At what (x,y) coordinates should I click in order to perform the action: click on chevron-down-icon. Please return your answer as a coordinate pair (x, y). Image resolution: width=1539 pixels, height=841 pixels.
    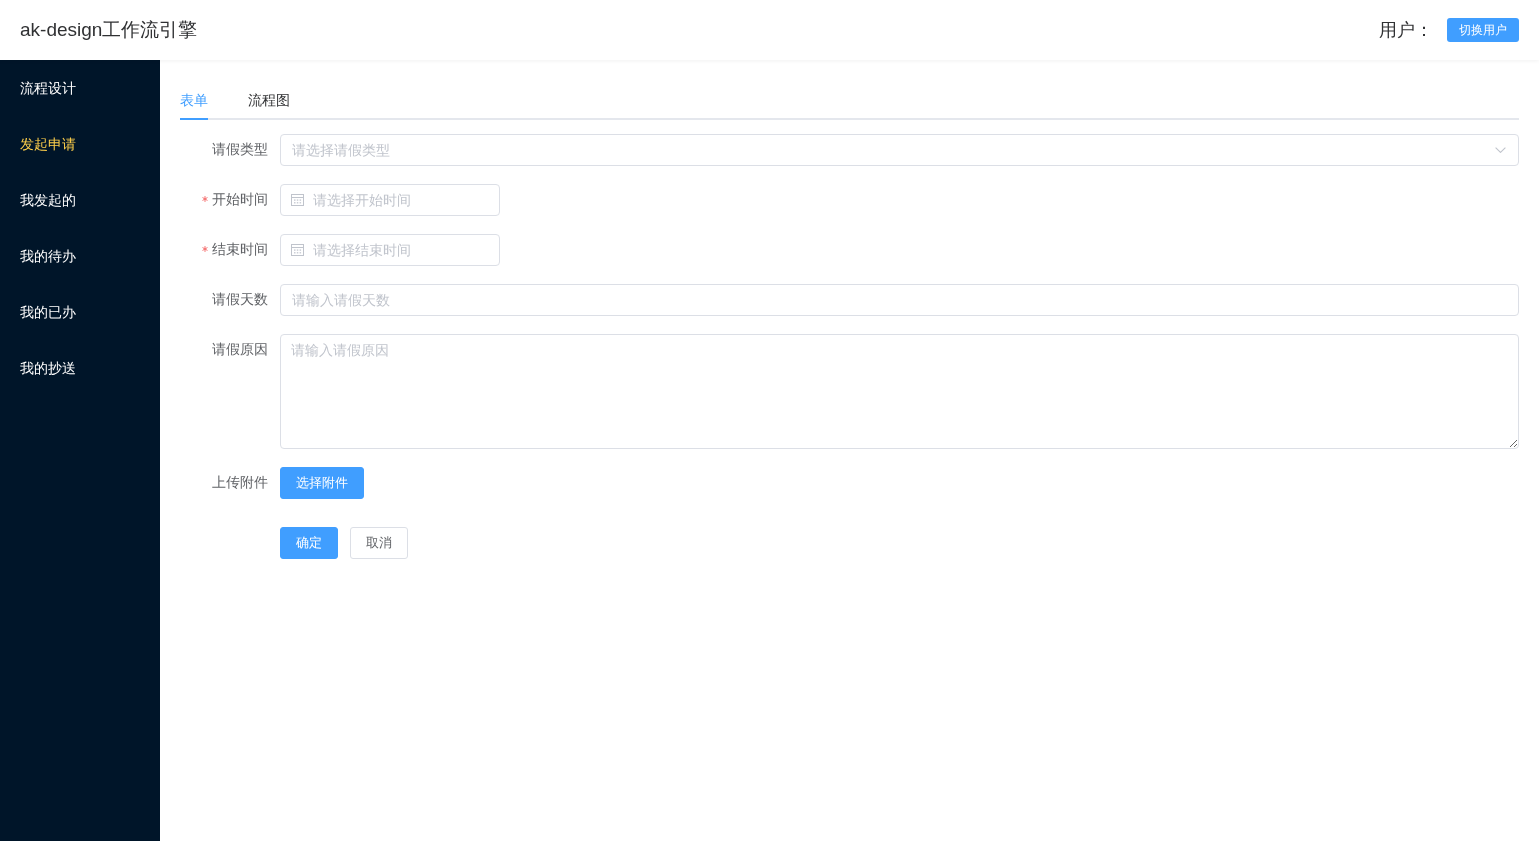
    Looking at the image, I should click on (1500, 150).